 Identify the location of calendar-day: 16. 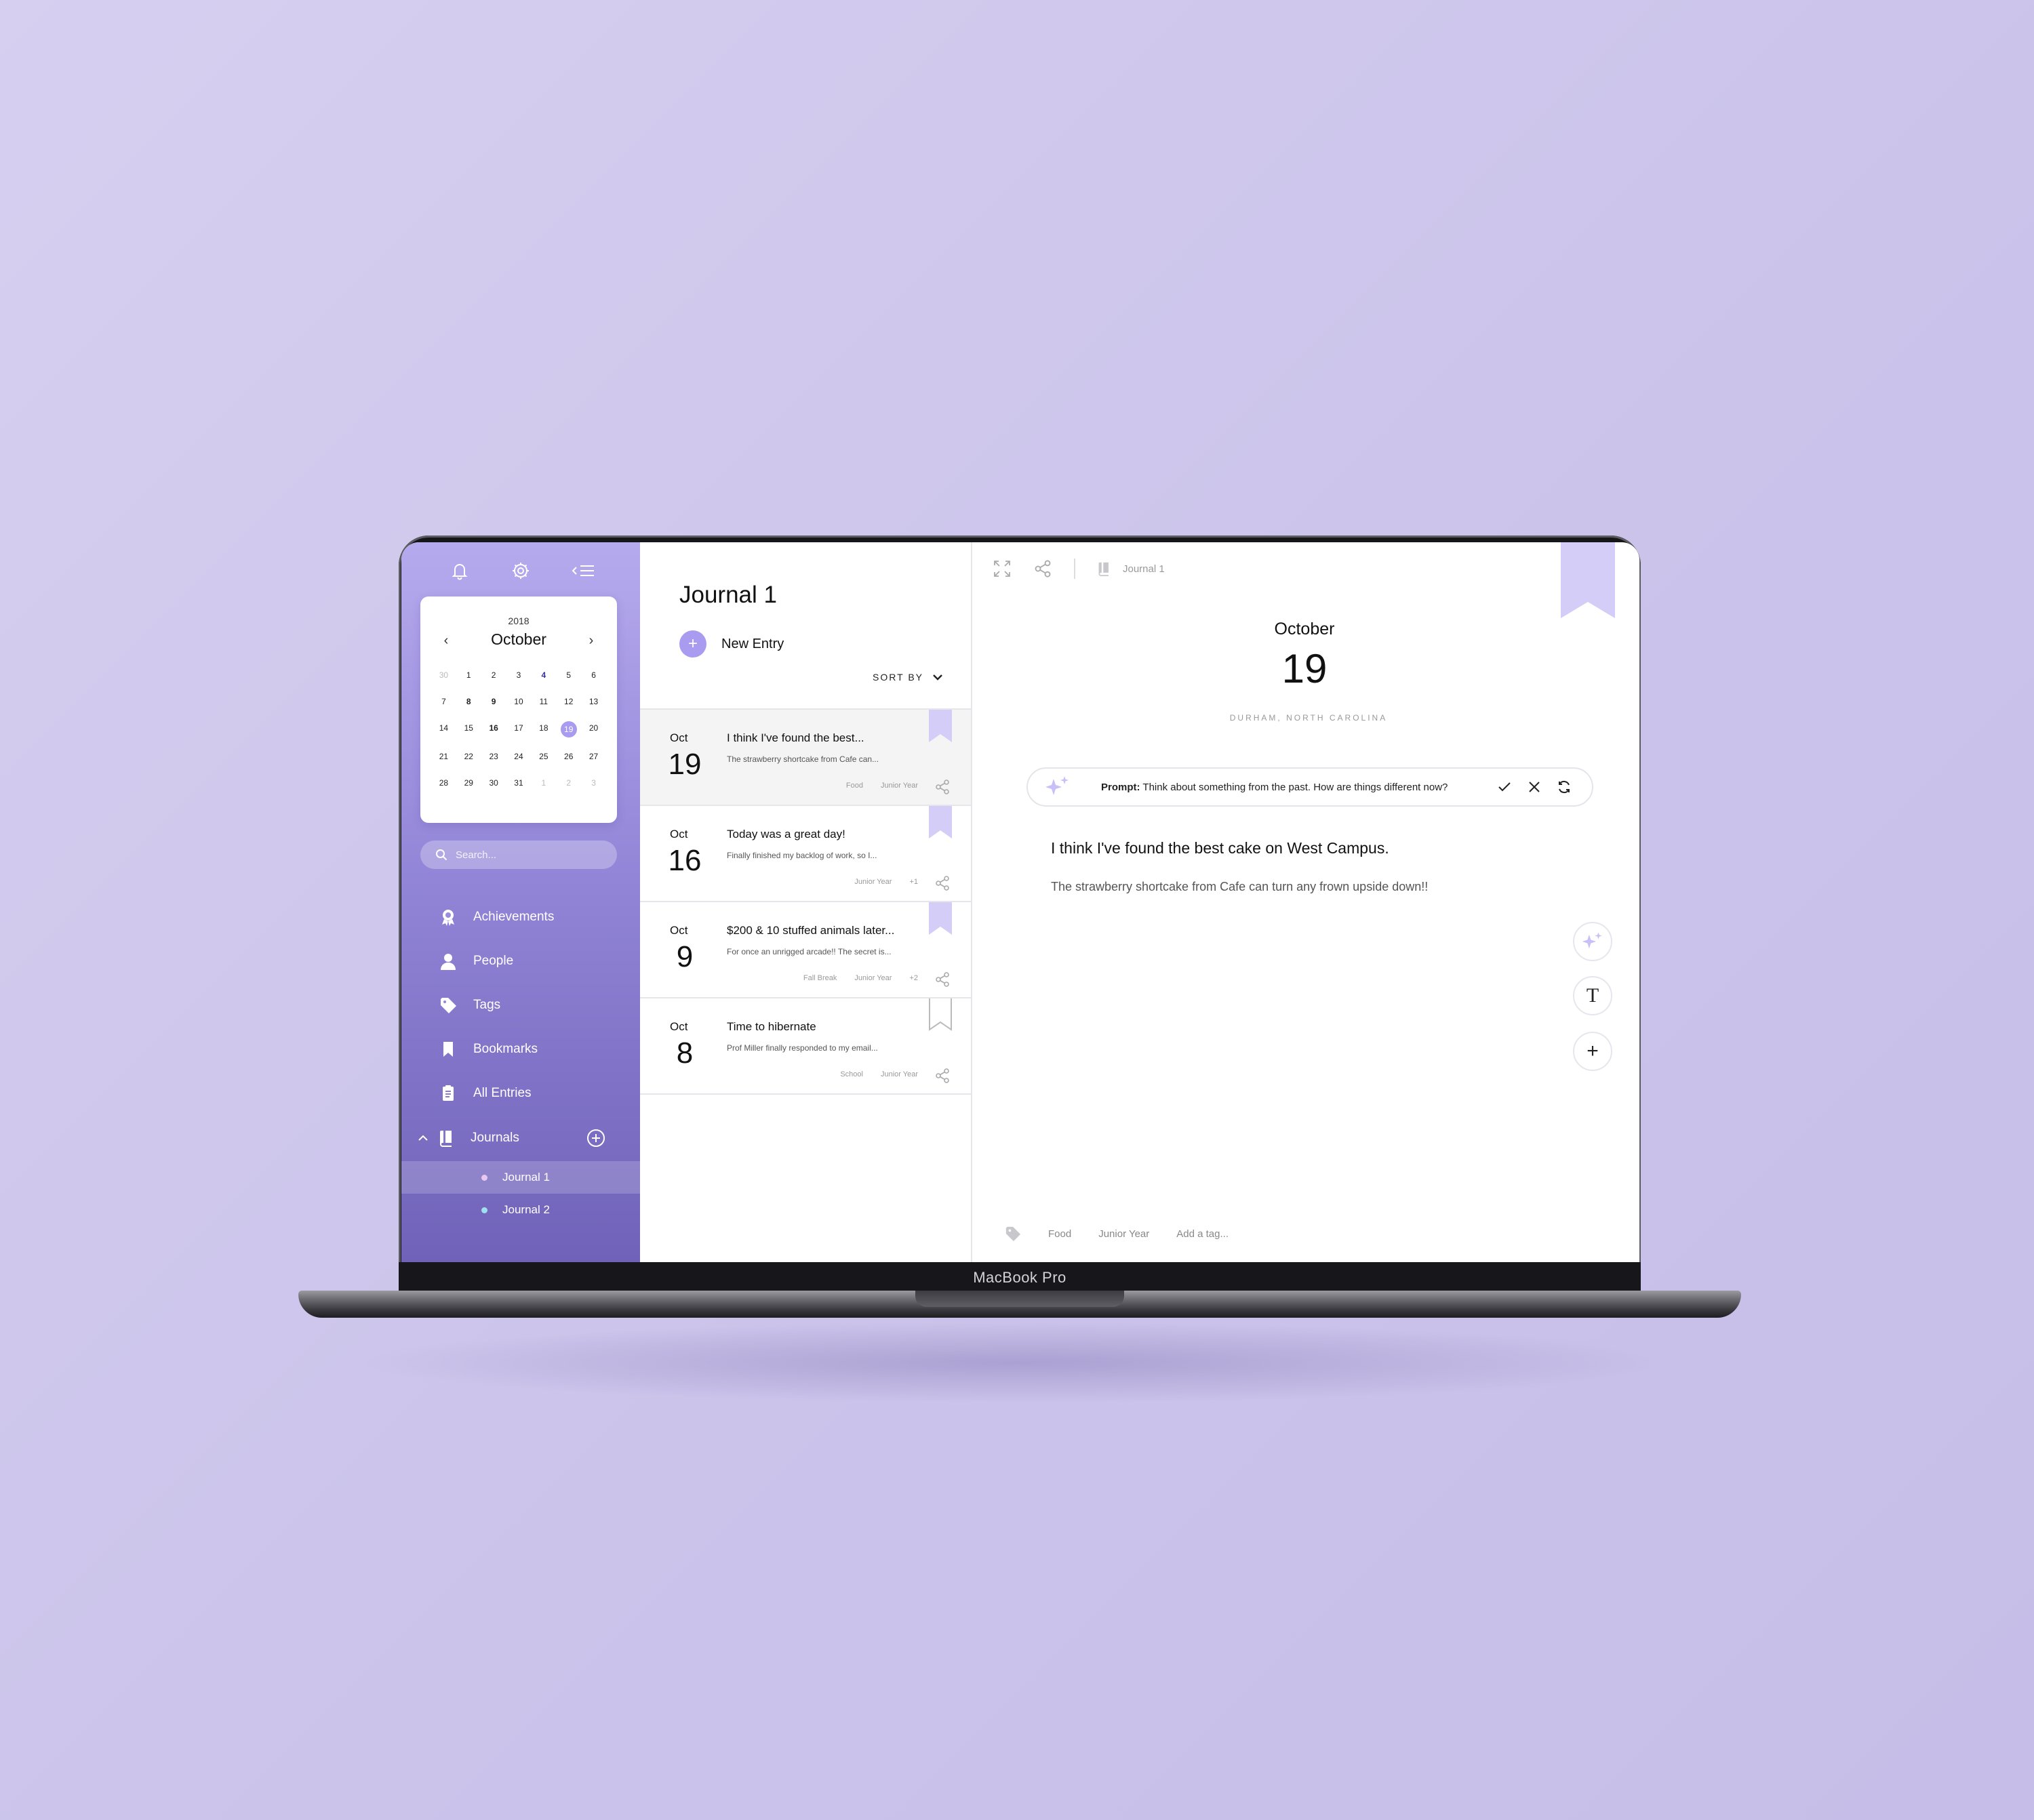
(493, 728).